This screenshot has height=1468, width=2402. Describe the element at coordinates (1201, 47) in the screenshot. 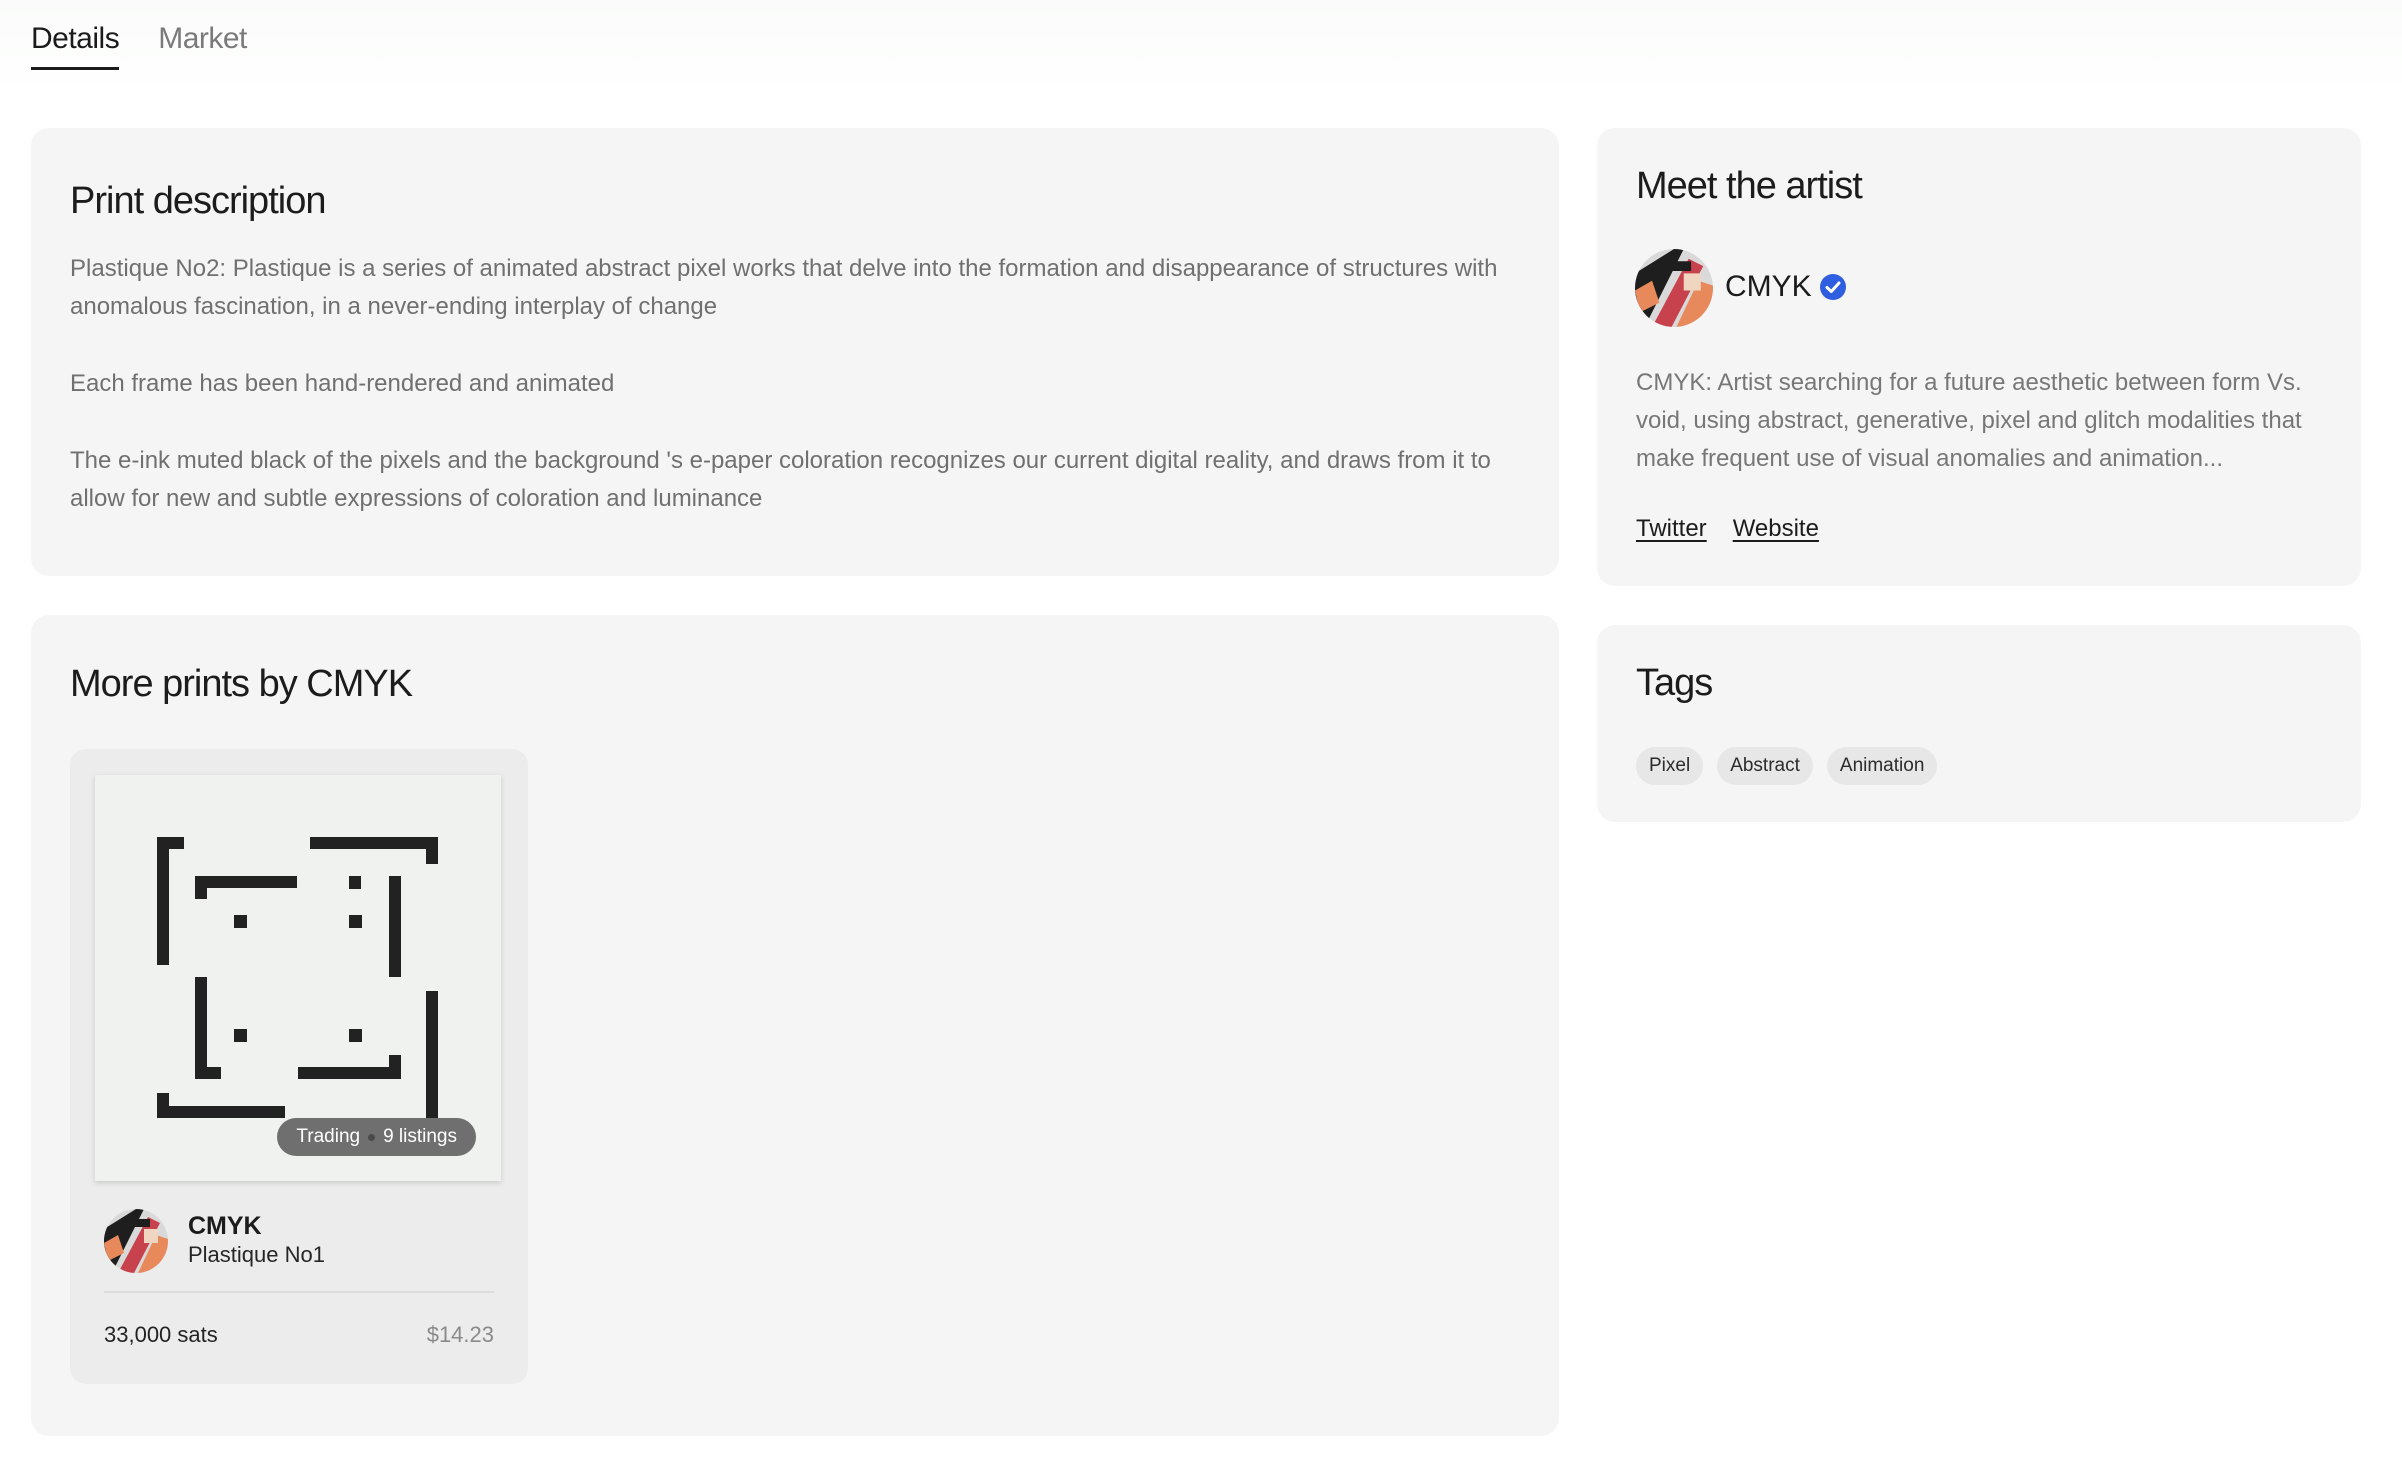

I see `top-tab-bar: Details Market` at that location.